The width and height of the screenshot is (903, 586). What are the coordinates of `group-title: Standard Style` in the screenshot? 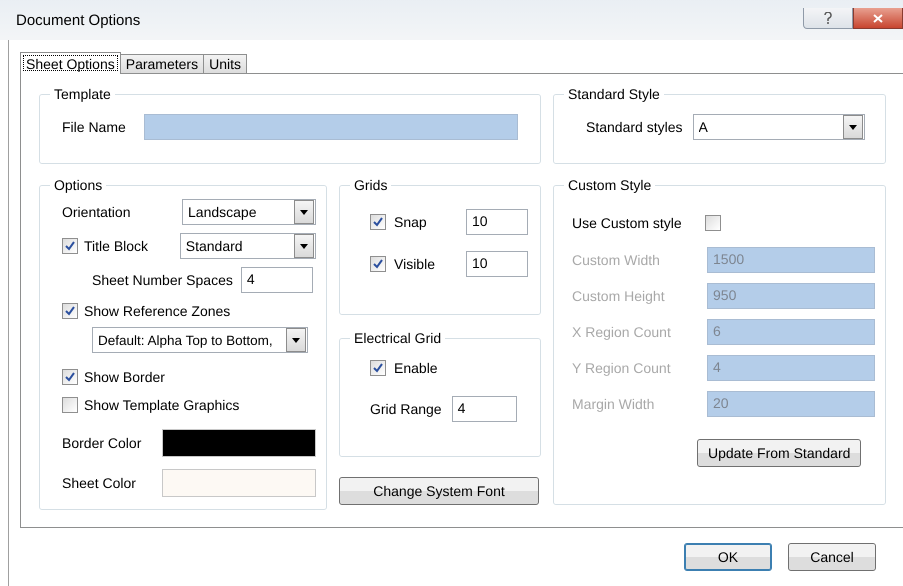 It's located at (614, 94).